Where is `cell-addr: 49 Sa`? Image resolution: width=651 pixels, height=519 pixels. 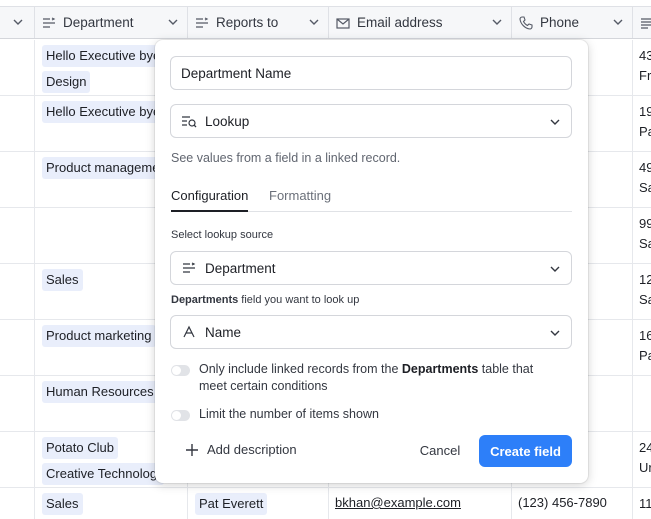
cell-addr: 49 Sa is located at coordinates (642, 179).